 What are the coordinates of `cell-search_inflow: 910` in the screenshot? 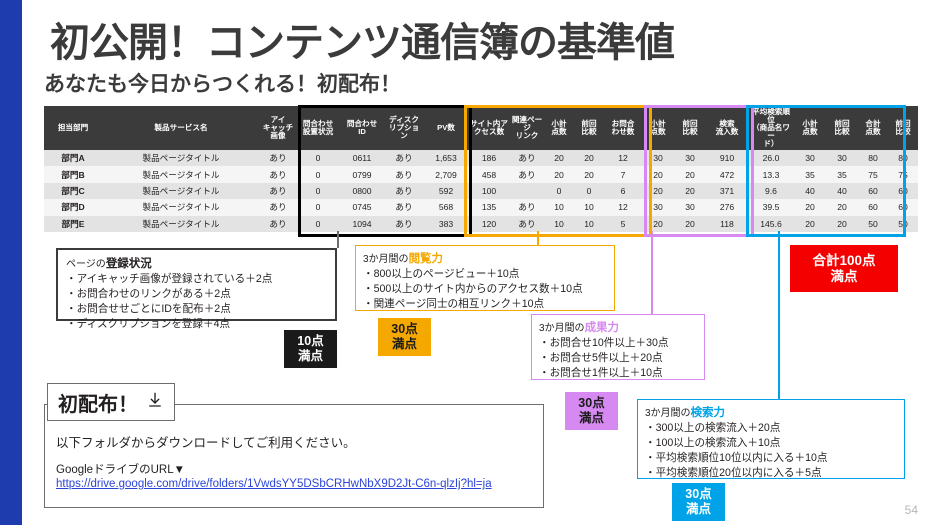 It's located at (727, 158).